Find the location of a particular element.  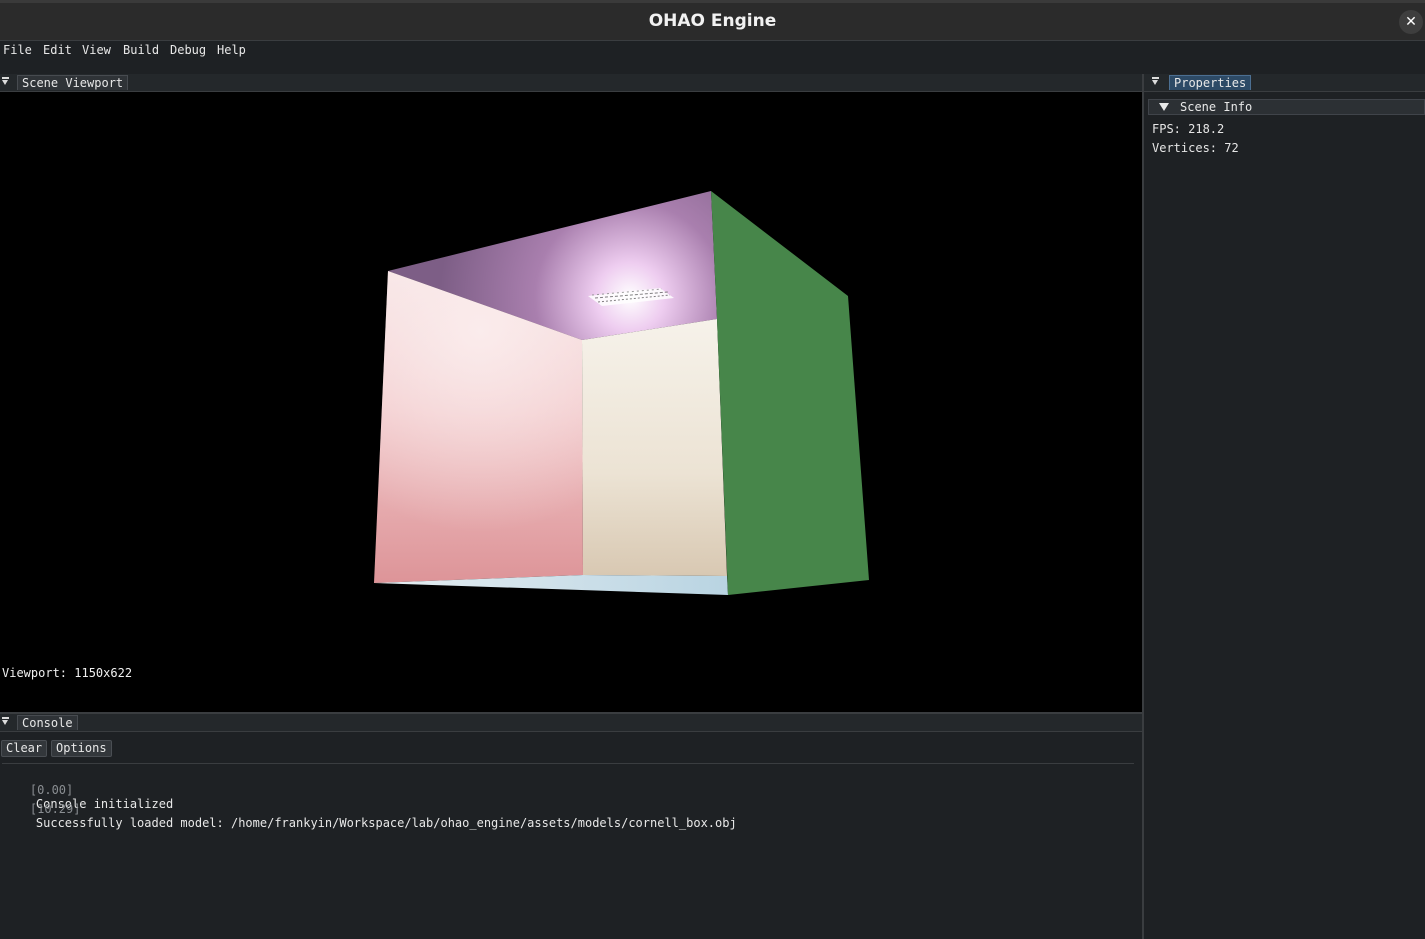

menu-bar: File Edit View Build Debug Help is located at coordinates (712, 50).